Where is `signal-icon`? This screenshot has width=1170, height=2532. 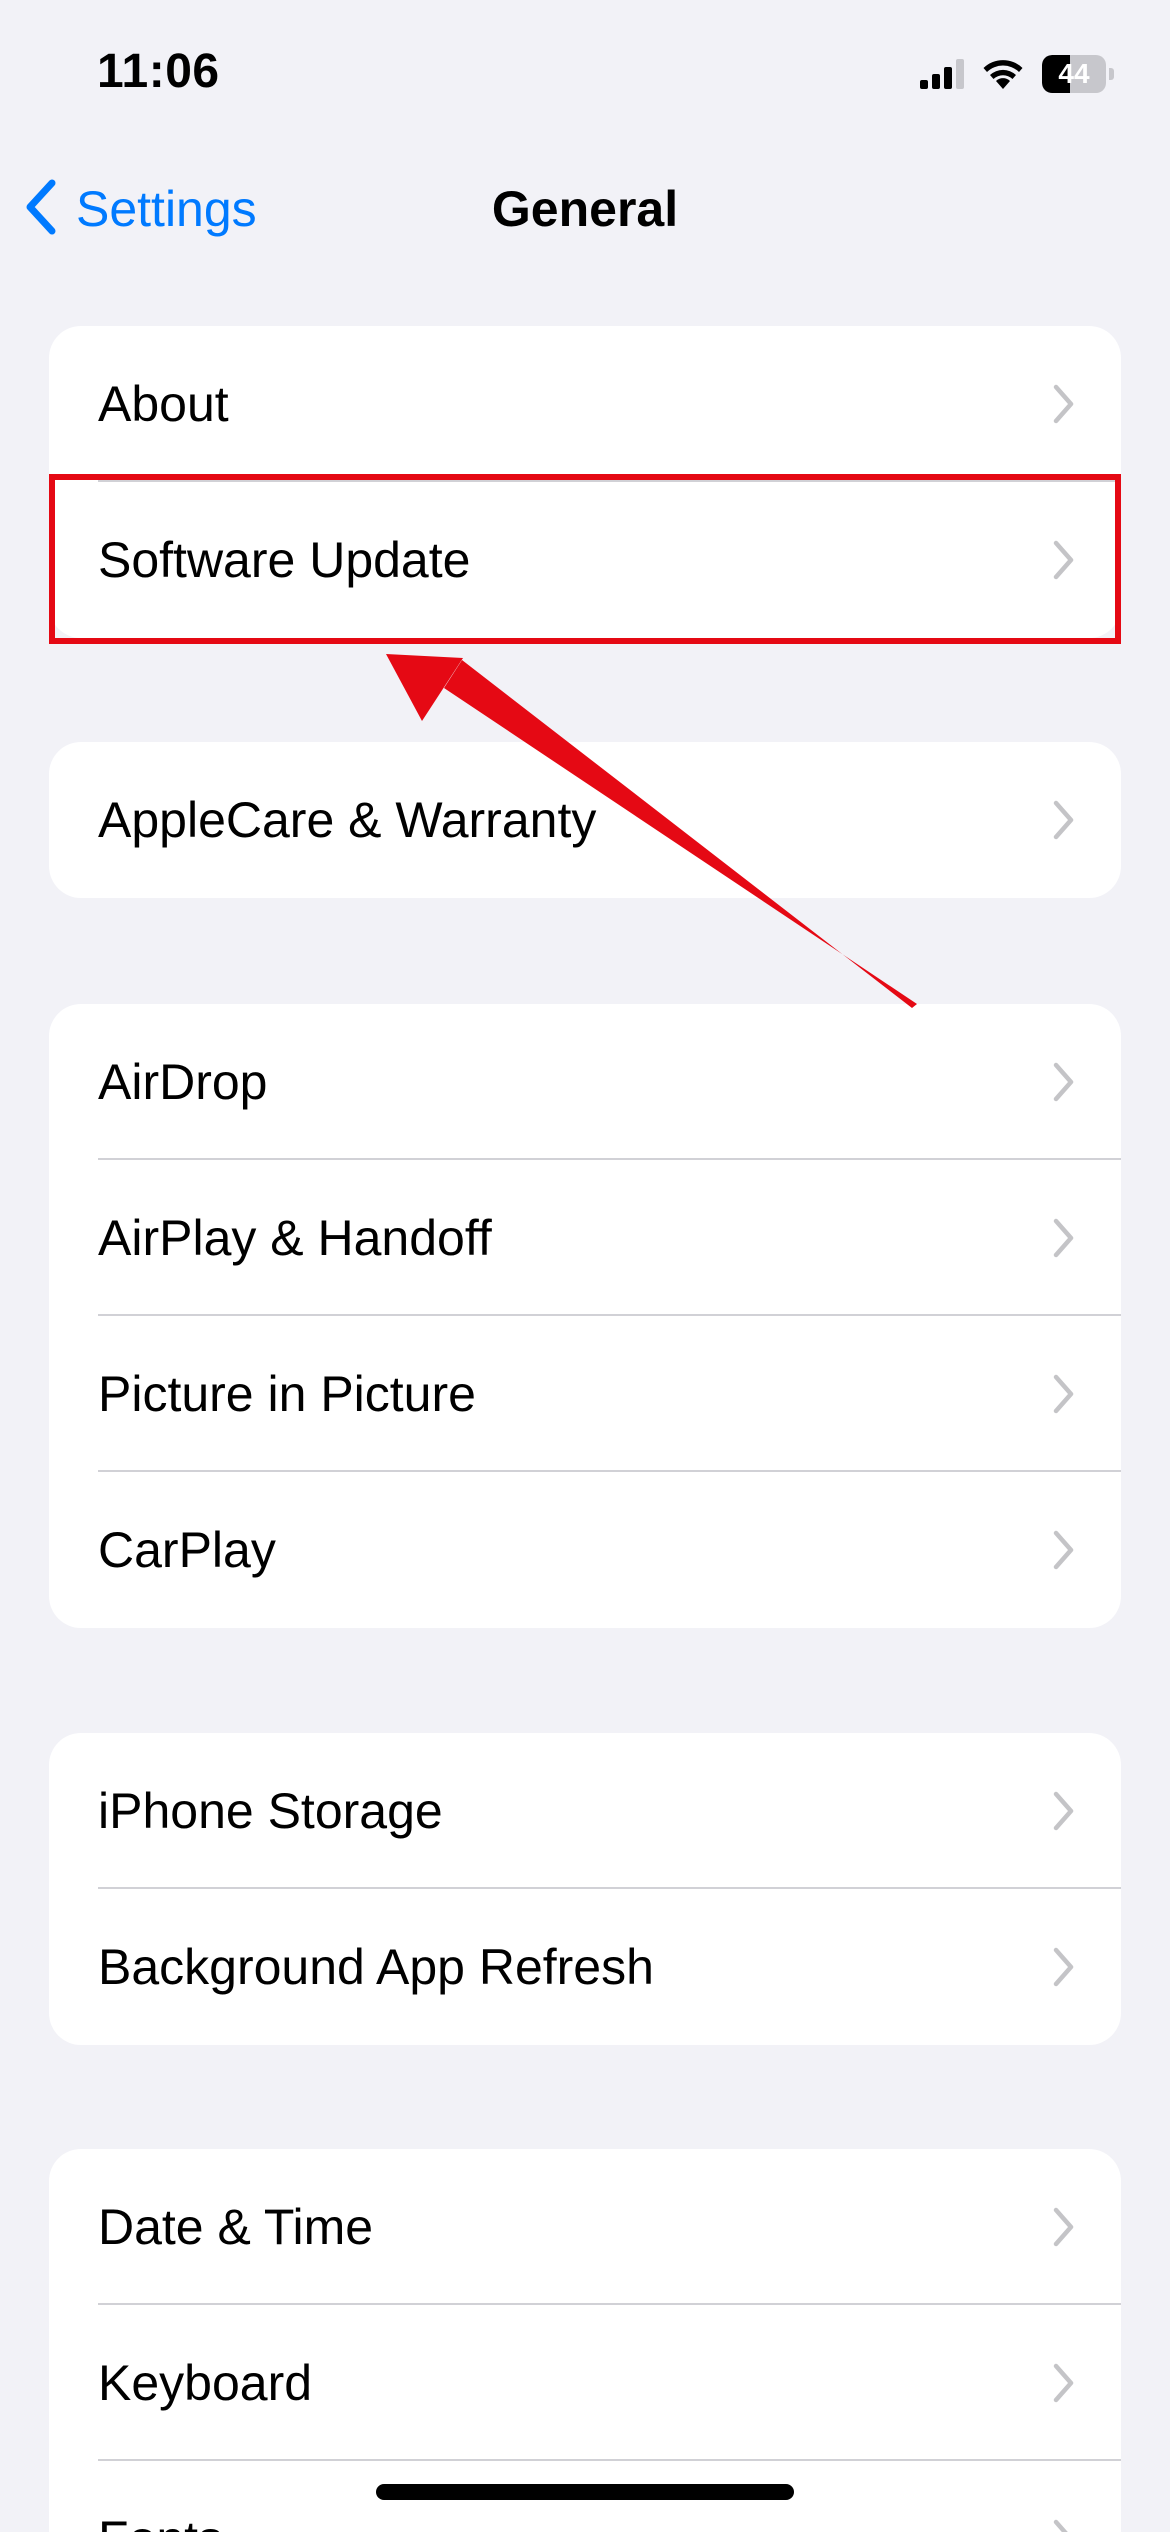
signal-icon is located at coordinates (942, 74).